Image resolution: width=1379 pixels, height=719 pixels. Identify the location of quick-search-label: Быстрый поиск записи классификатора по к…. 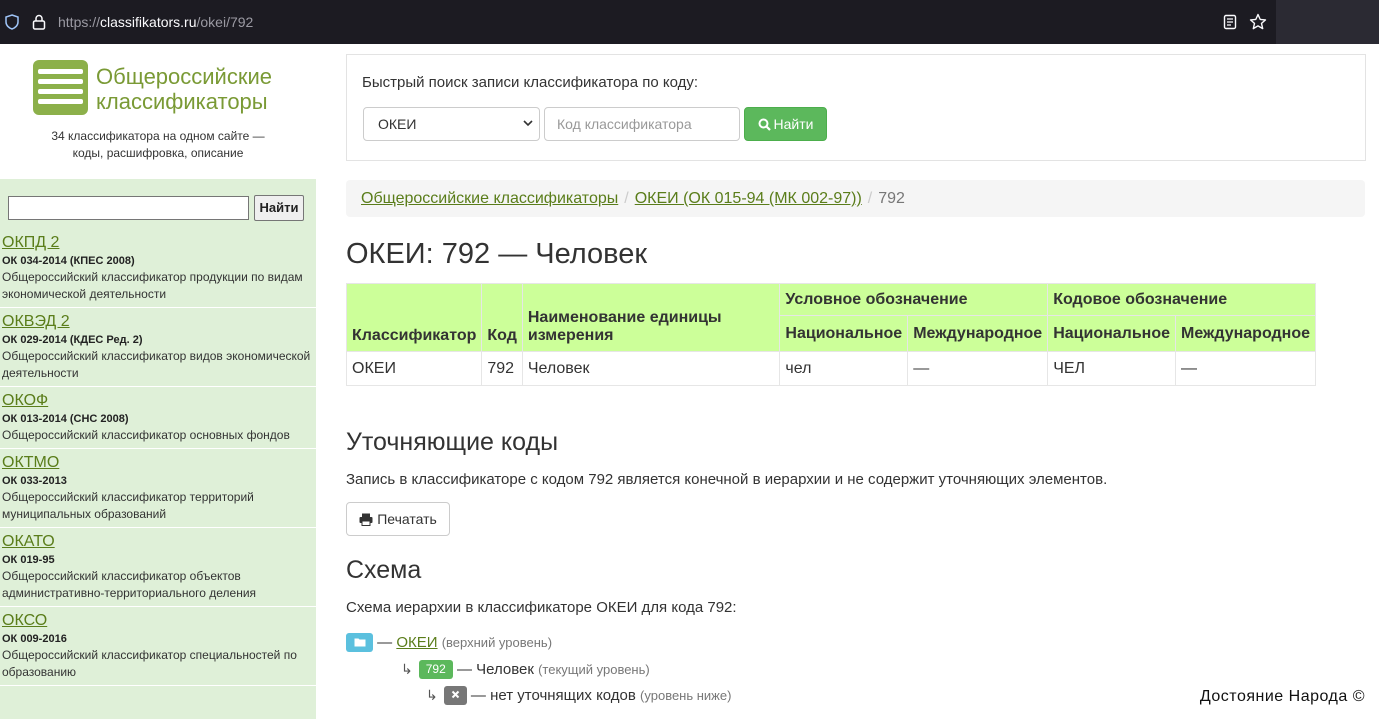
(530, 82).